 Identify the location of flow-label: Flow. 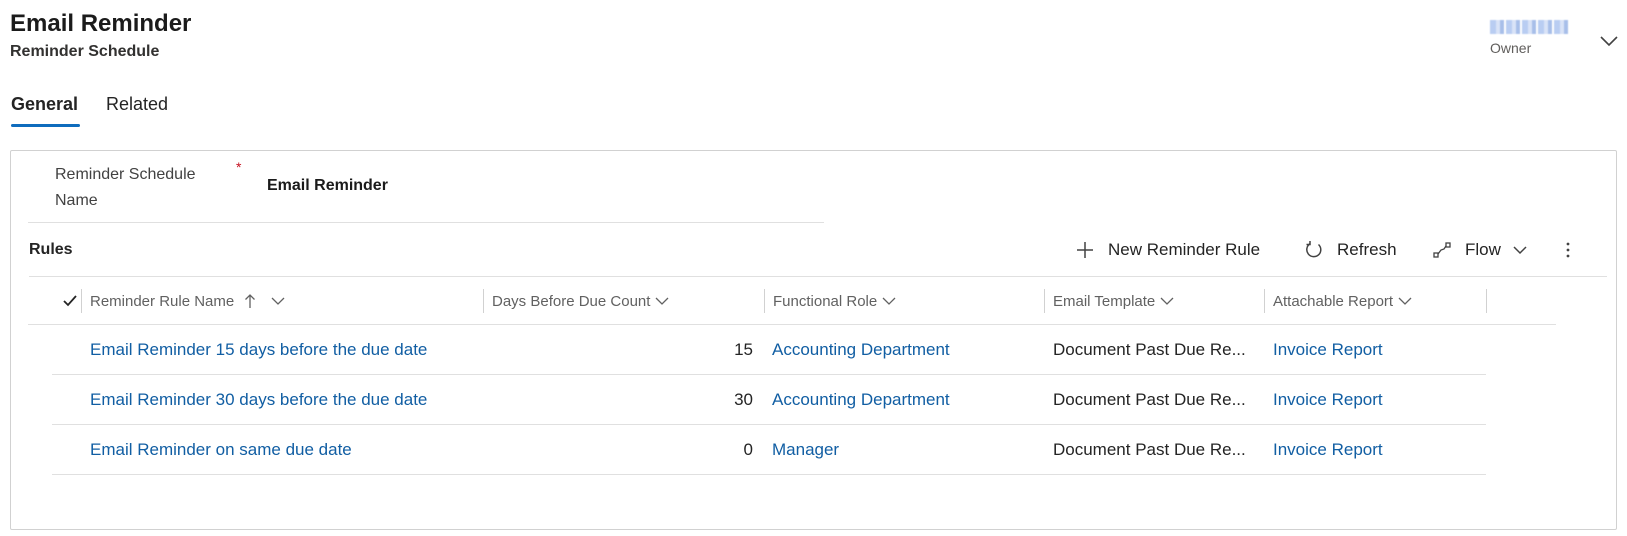
(1483, 249).